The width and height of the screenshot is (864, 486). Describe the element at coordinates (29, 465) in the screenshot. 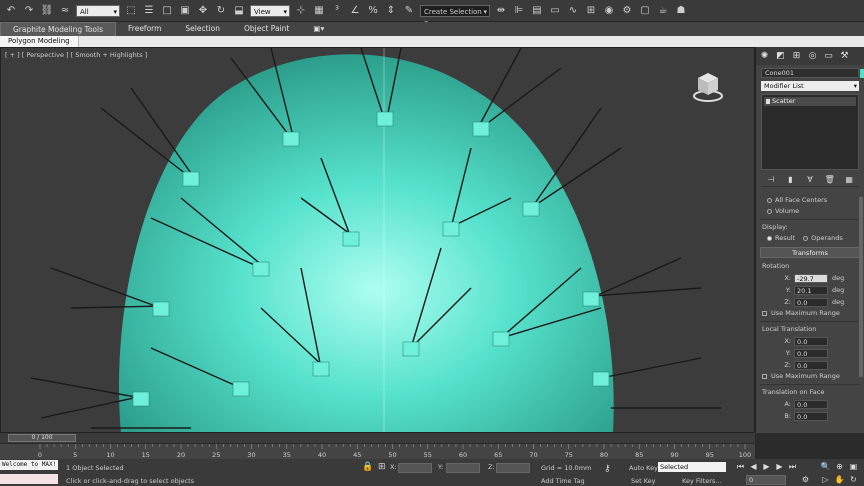

I see `maxscript-listener: Welcome to MAX!` at that location.